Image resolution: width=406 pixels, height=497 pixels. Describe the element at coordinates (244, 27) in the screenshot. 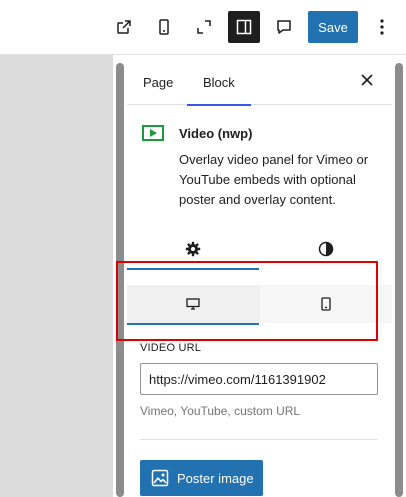

I see `sidebar-toggle-icon` at that location.